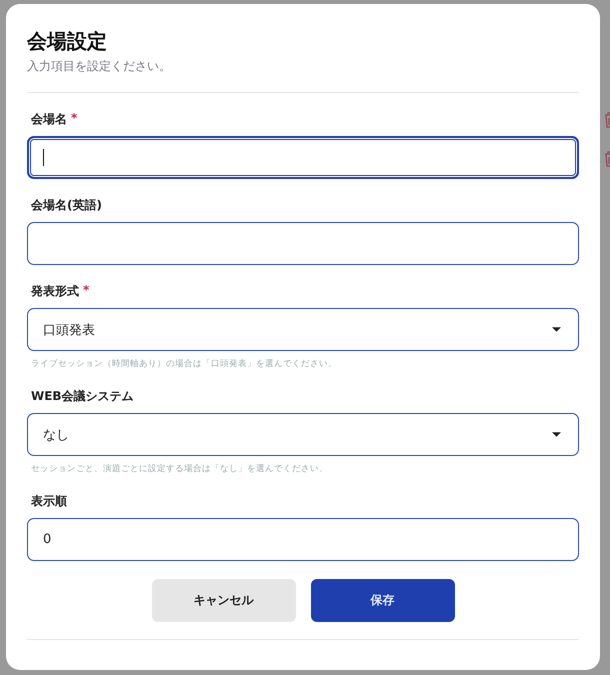 Image resolution: width=610 pixels, height=675 pixels. Describe the element at coordinates (49, 501) in the screenshot. I see `field-label: 表示順` at that location.